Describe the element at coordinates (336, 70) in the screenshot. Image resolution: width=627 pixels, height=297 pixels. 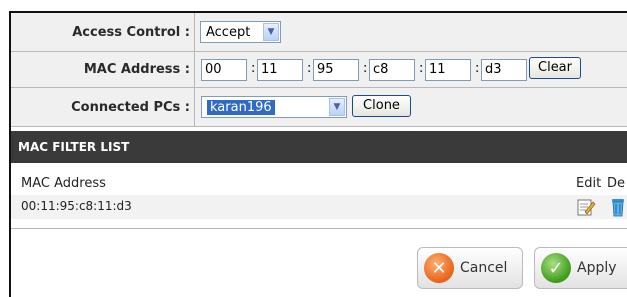
I see `mac-octet-3: 95` at that location.